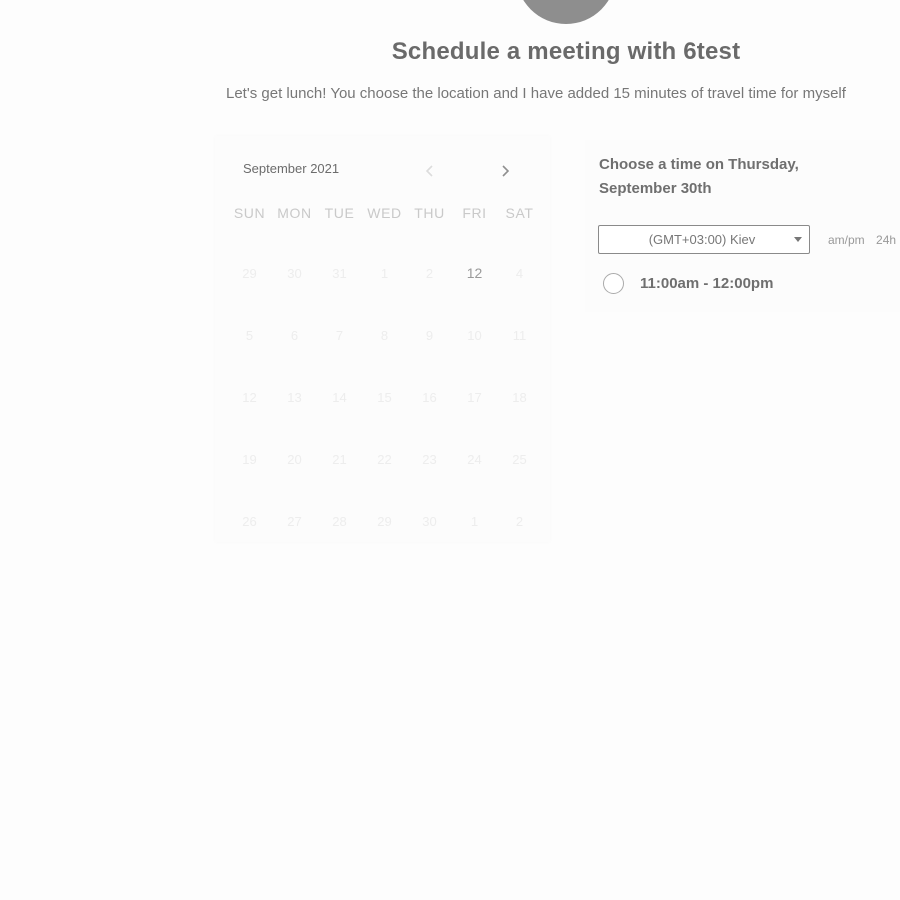  What do you see at coordinates (519, 459) in the screenshot?
I see `calendar-day: 25` at bounding box center [519, 459].